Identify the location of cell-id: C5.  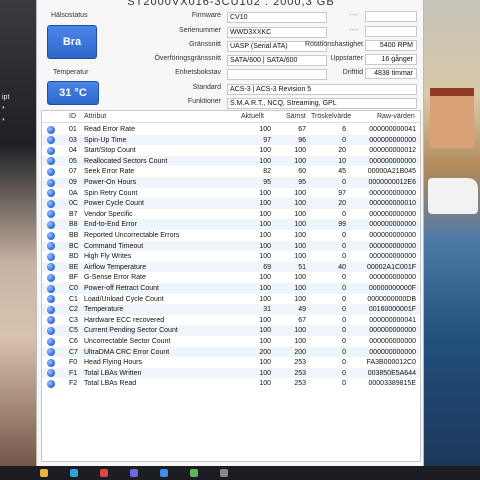
(73, 331).